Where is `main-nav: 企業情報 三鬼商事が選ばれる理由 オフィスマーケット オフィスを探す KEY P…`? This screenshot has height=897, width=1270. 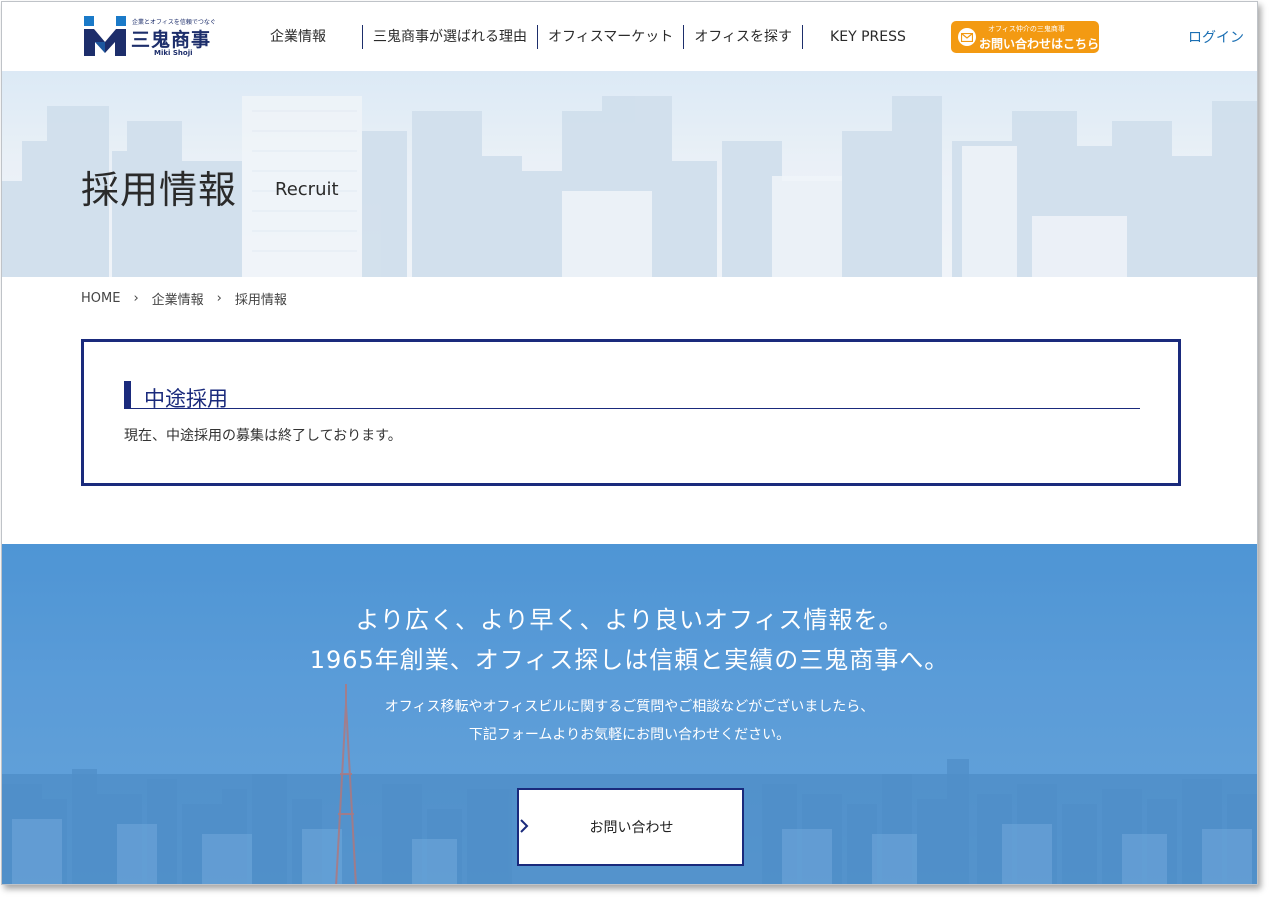
main-nav: 企業情報 三鬼商事が選ばれる理由 オフィスマーケット オフィスを探す KEY P… is located at coordinates (584, 37).